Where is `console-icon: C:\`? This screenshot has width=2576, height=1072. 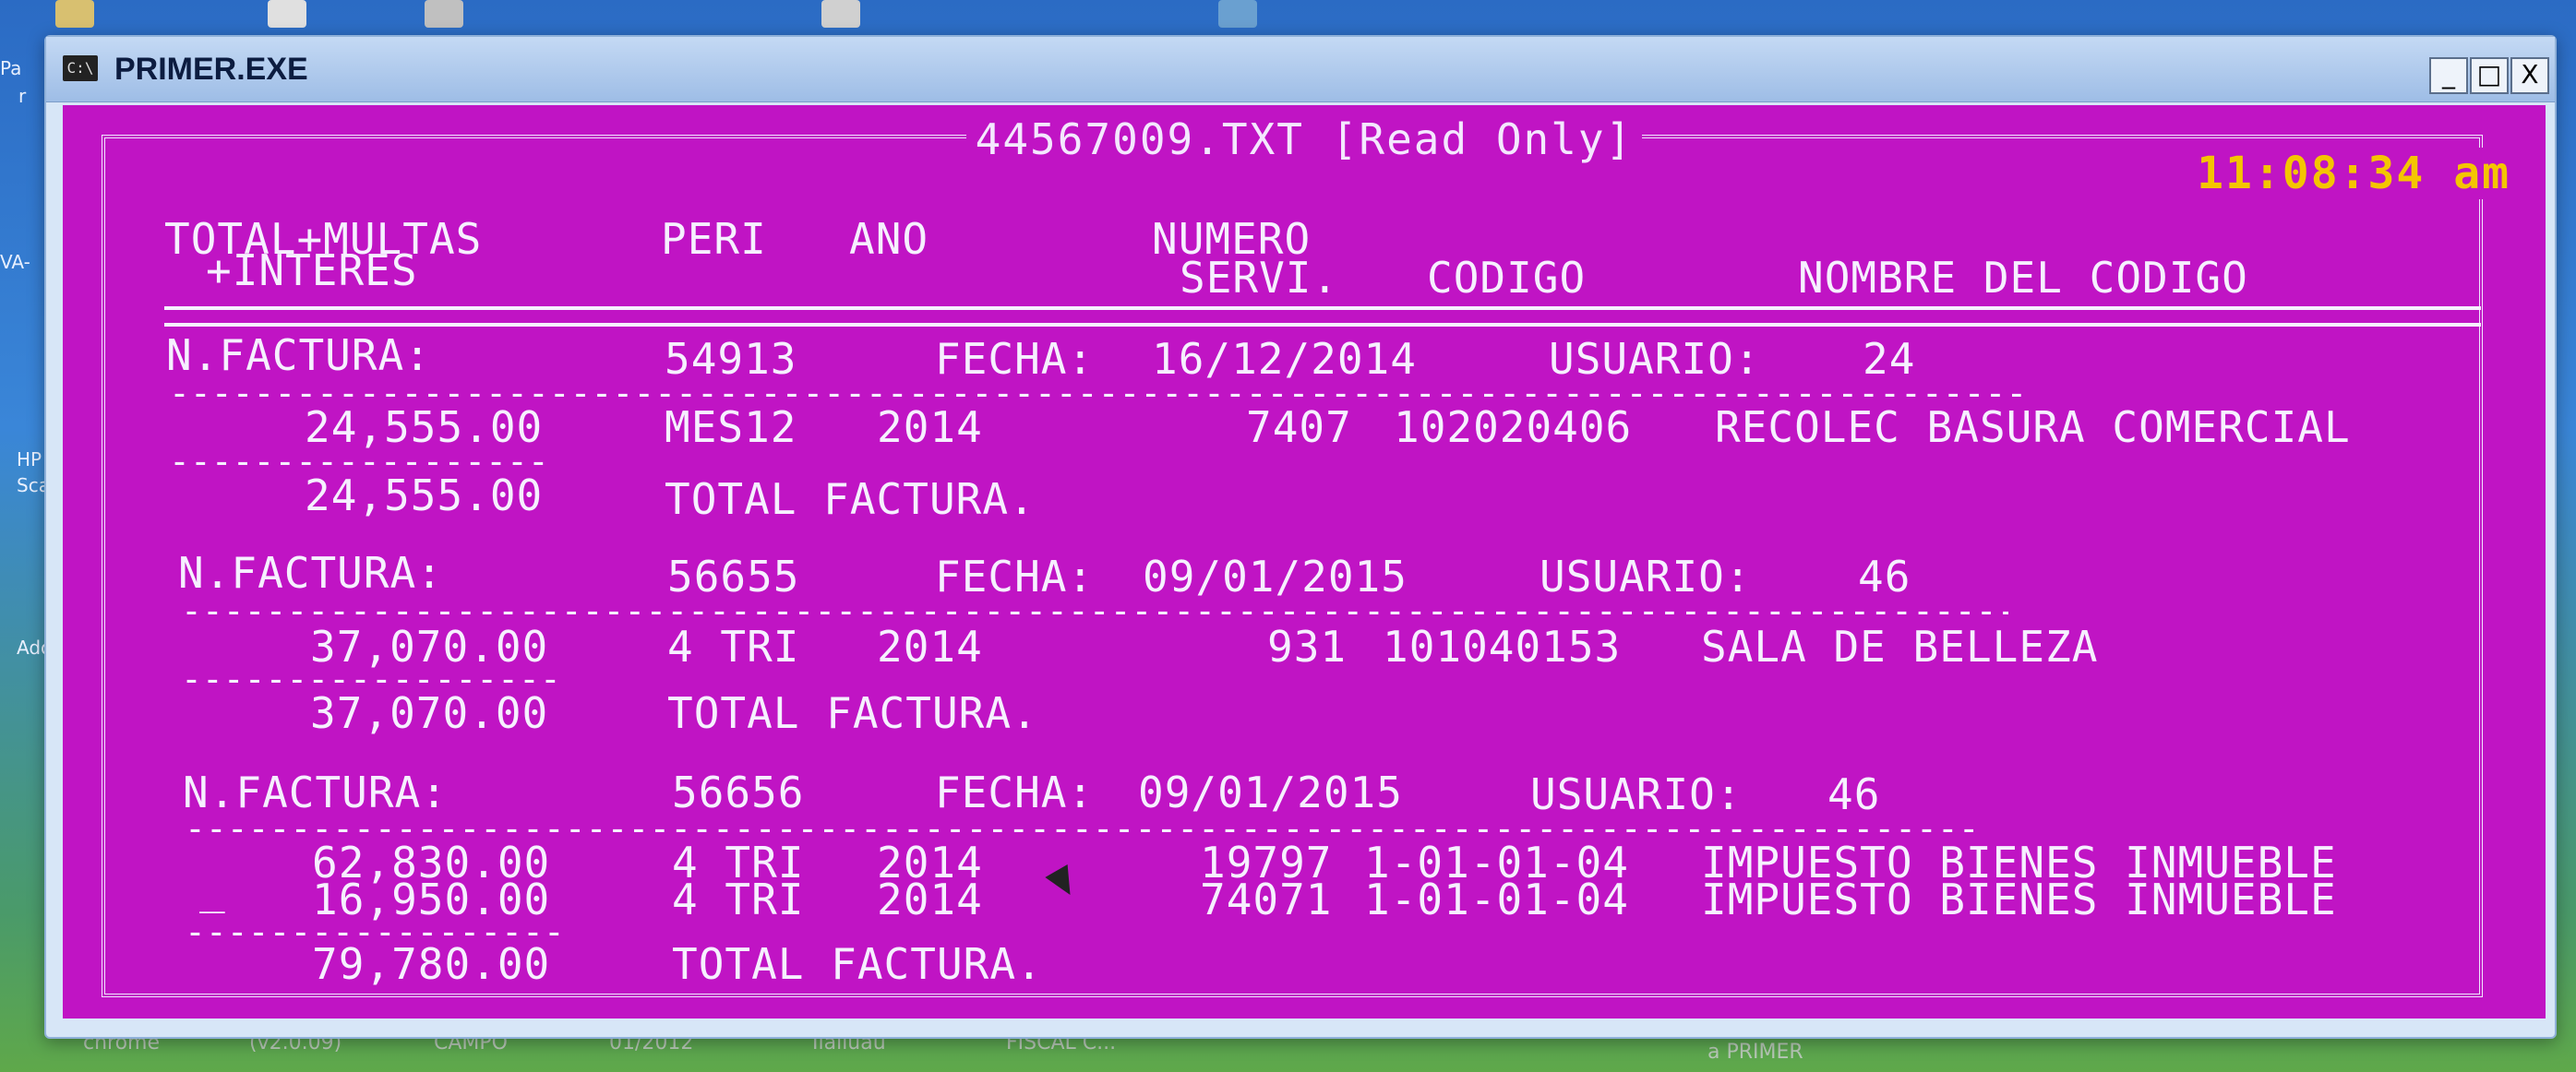 console-icon: C:\ is located at coordinates (81, 68).